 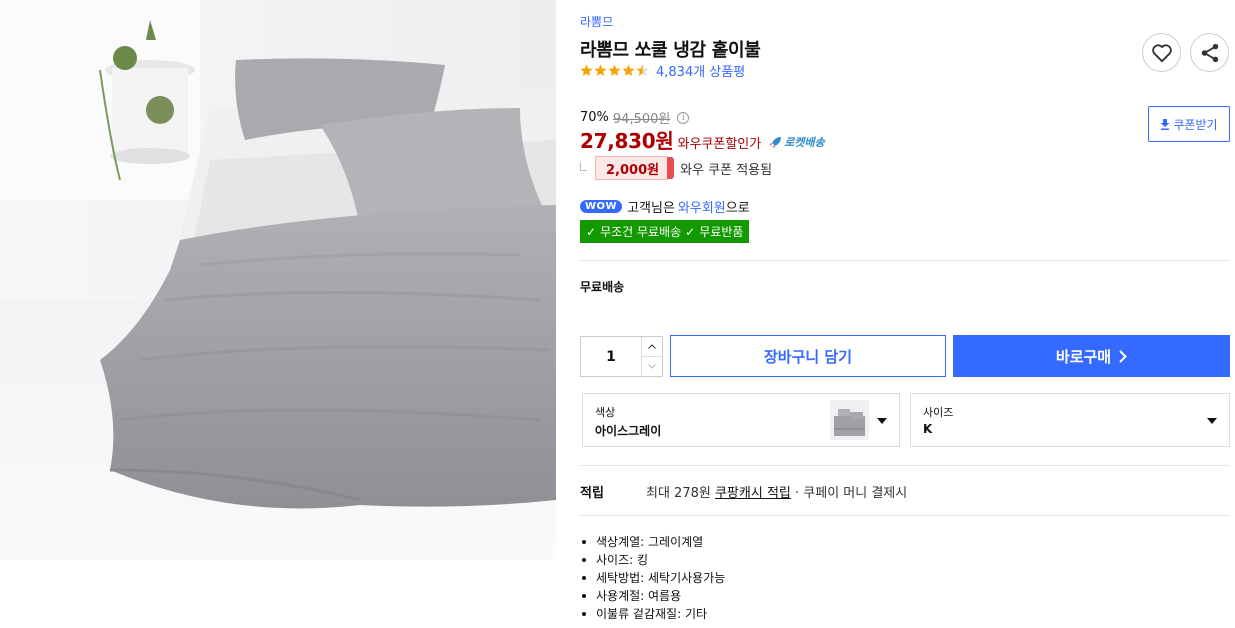 I want to click on wow-text-suffix: 으로, so click(x=737, y=208).